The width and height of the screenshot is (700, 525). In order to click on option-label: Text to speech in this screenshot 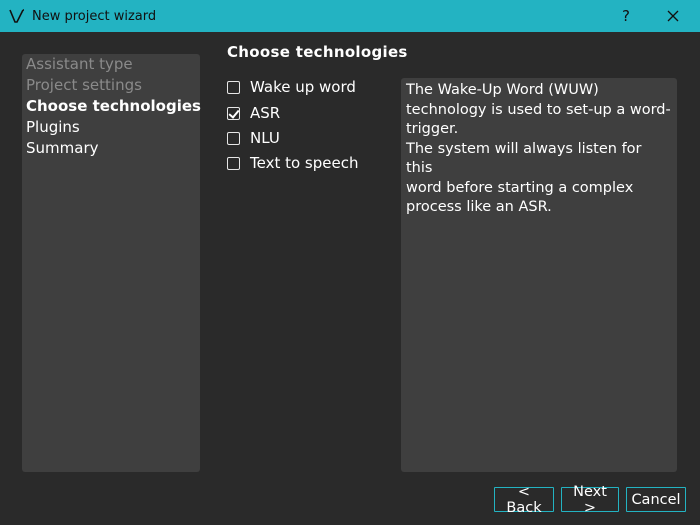, I will do `click(304, 163)`.